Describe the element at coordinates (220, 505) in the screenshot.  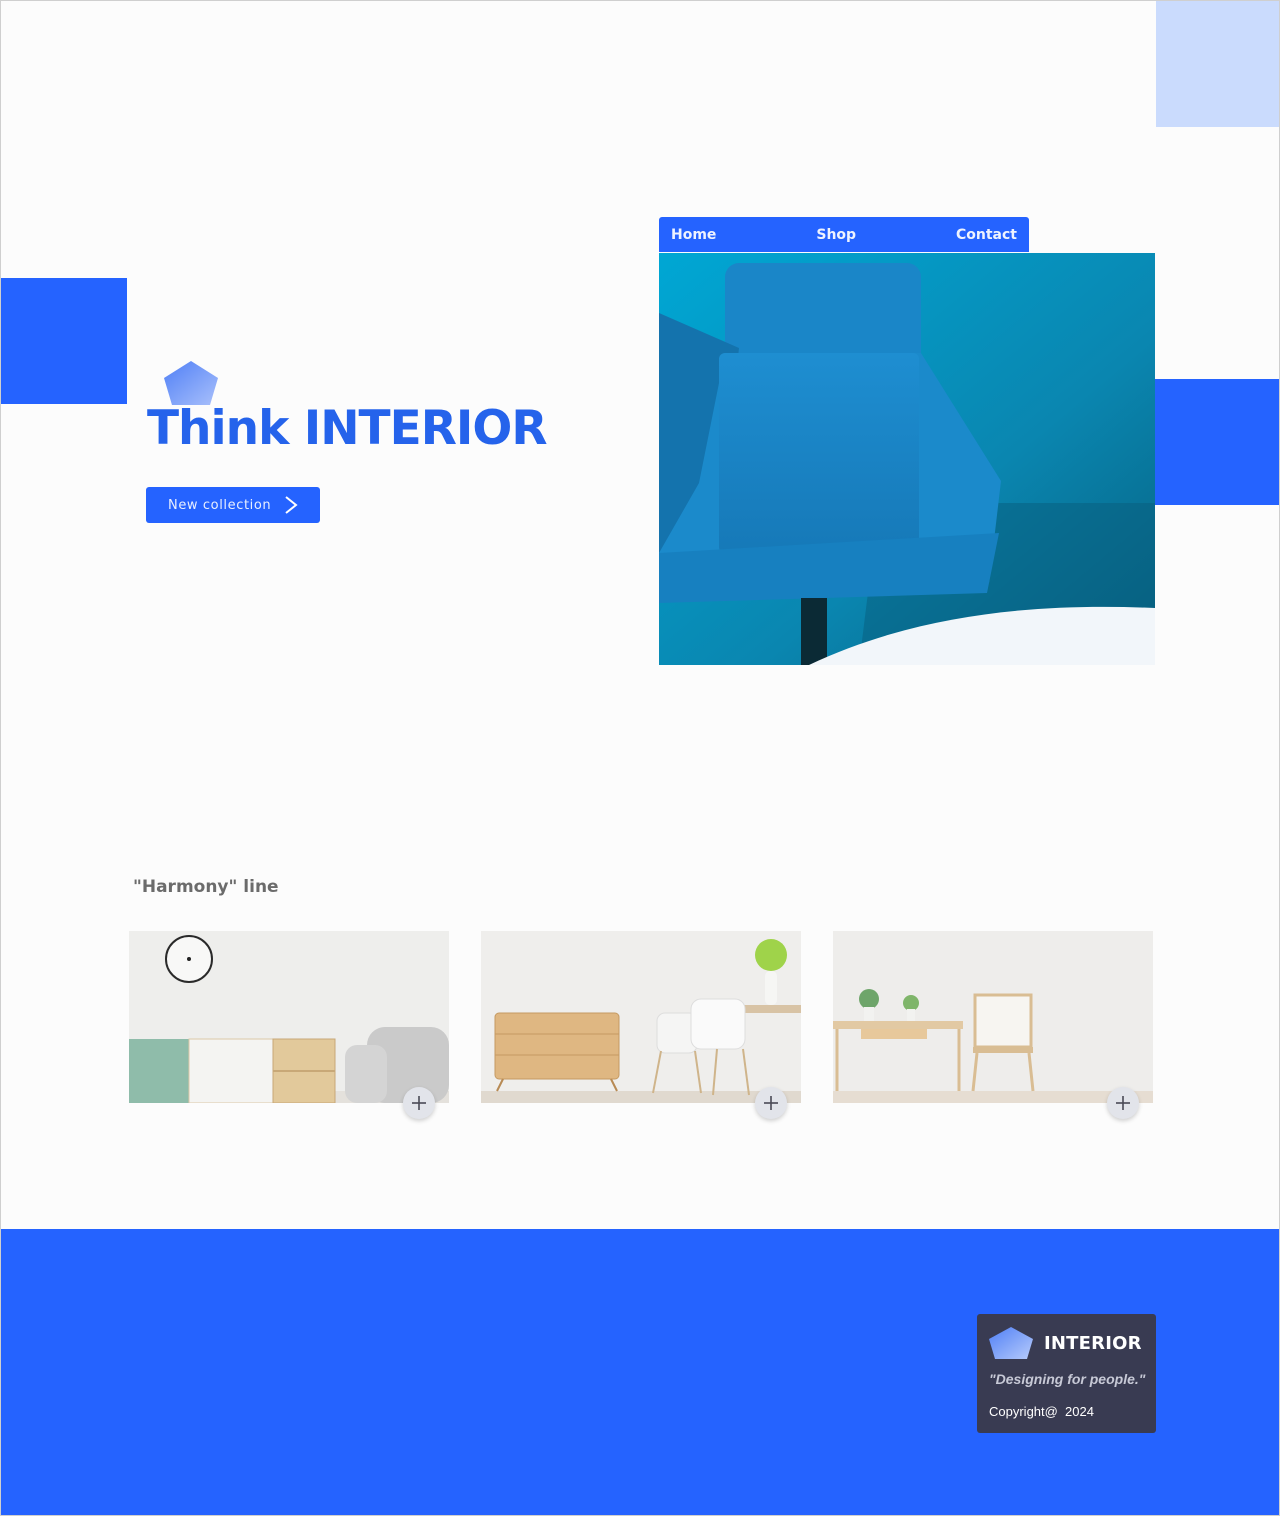
I see `new-collection-label: New collection` at that location.